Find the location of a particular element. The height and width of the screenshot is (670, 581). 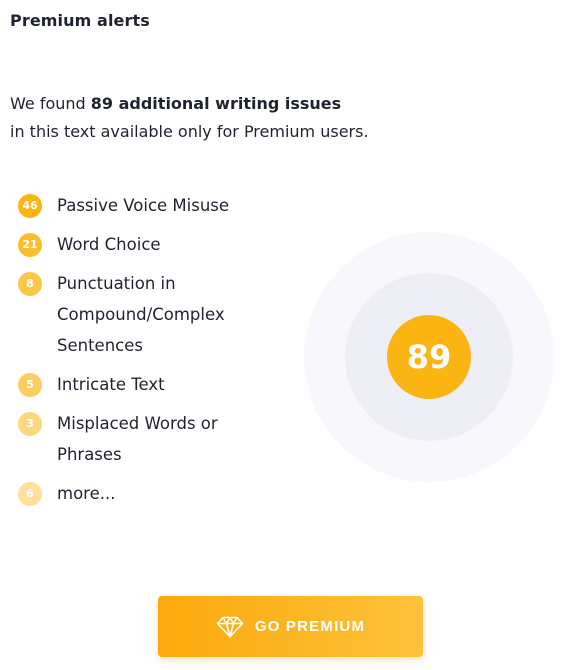

issue-count-badge: 6 is located at coordinates (30, 494).